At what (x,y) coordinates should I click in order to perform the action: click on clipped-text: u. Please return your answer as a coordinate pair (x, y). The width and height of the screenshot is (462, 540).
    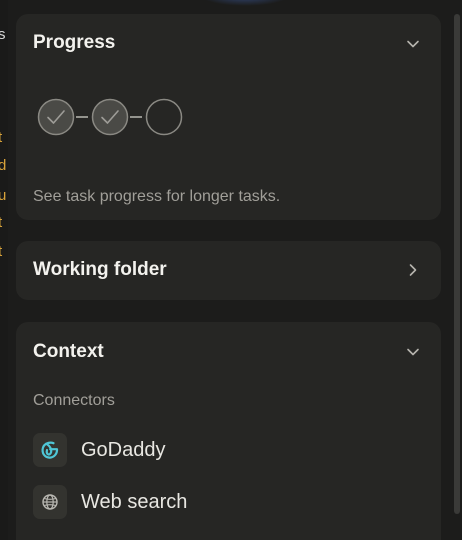
    Looking at the image, I should click on (3, 195).